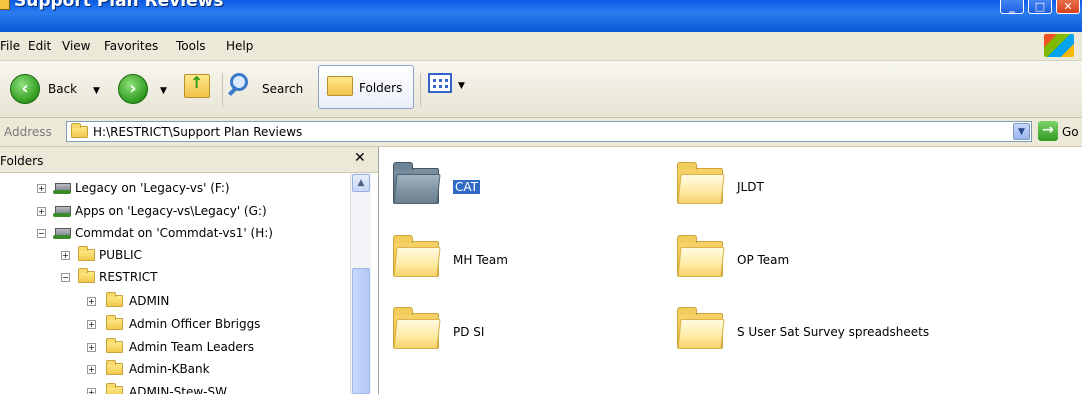 Image resolution: width=1082 pixels, height=394 pixels. Describe the element at coordinates (39, 46) in the screenshot. I see `menu-edit: Edit` at that location.